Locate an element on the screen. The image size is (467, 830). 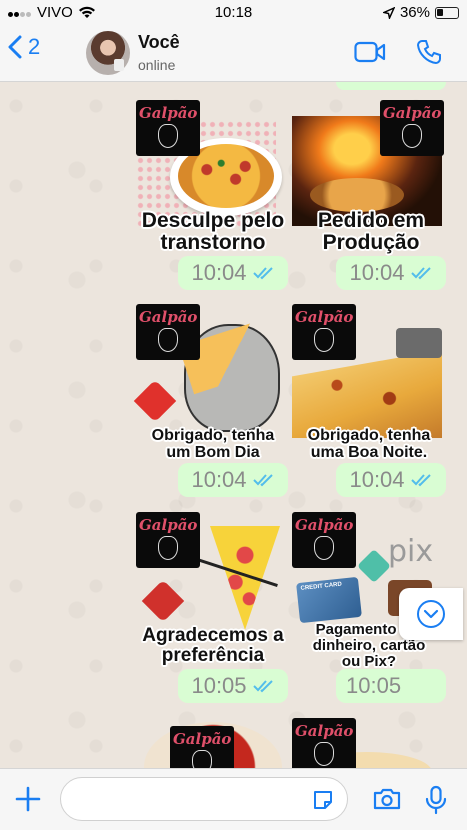
pix-icon is located at coordinates (374, 566).